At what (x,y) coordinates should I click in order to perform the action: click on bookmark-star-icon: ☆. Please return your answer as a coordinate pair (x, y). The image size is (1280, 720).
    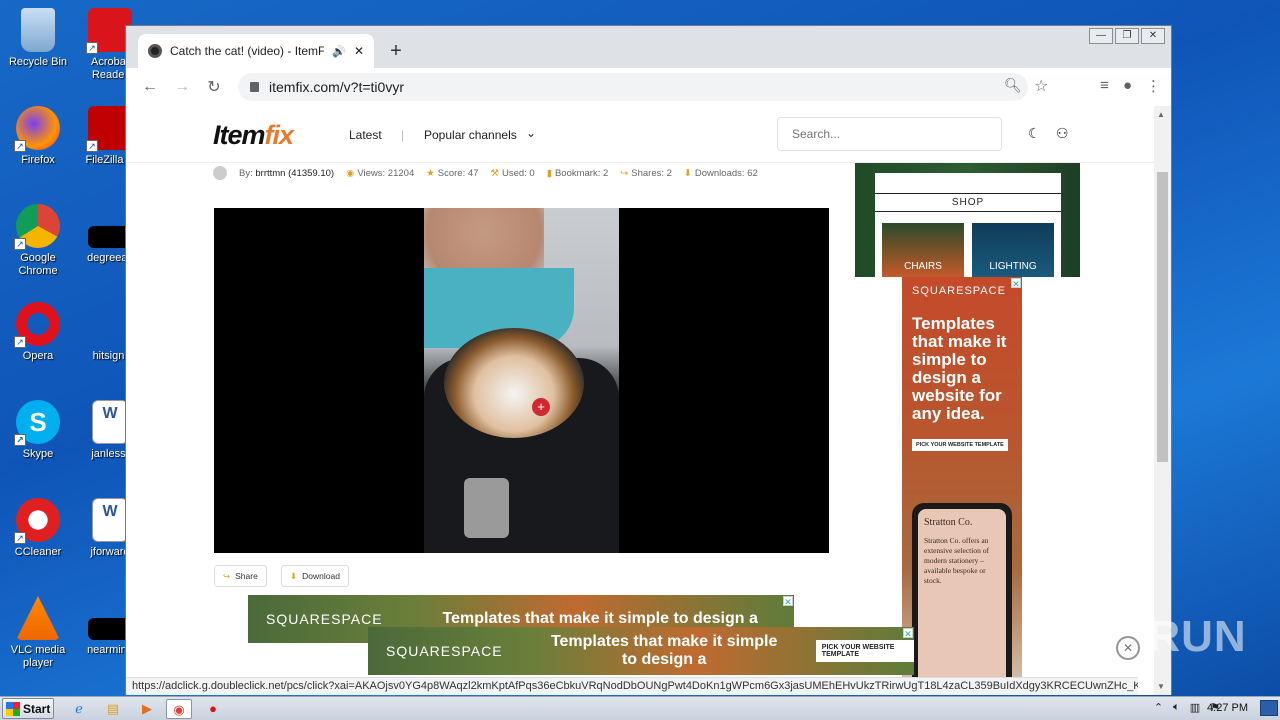
    Looking at the image, I should click on (1041, 86).